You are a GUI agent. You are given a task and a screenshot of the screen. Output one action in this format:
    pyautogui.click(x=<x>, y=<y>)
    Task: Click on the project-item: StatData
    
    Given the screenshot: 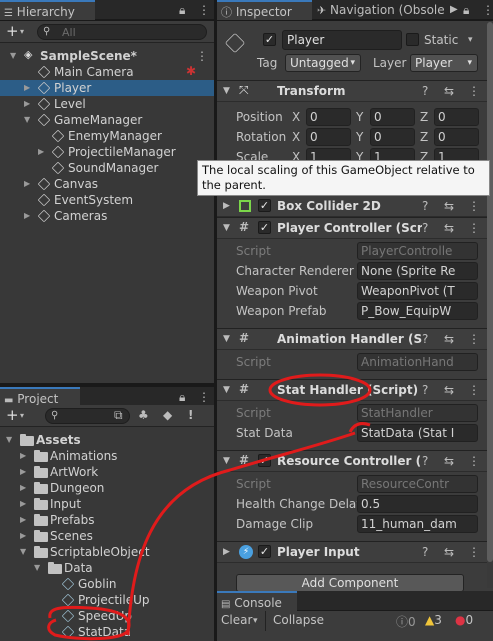 What is the action you would take?
    pyautogui.click(x=107, y=632)
    